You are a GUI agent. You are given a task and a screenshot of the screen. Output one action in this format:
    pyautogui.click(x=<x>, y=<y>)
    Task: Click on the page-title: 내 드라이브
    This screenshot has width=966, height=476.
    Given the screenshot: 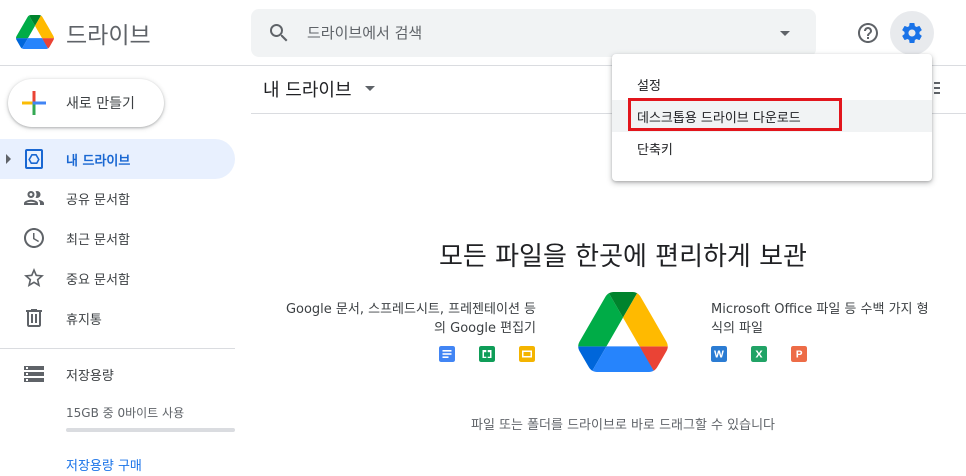 What is the action you would take?
    pyautogui.click(x=307, y=89)
    